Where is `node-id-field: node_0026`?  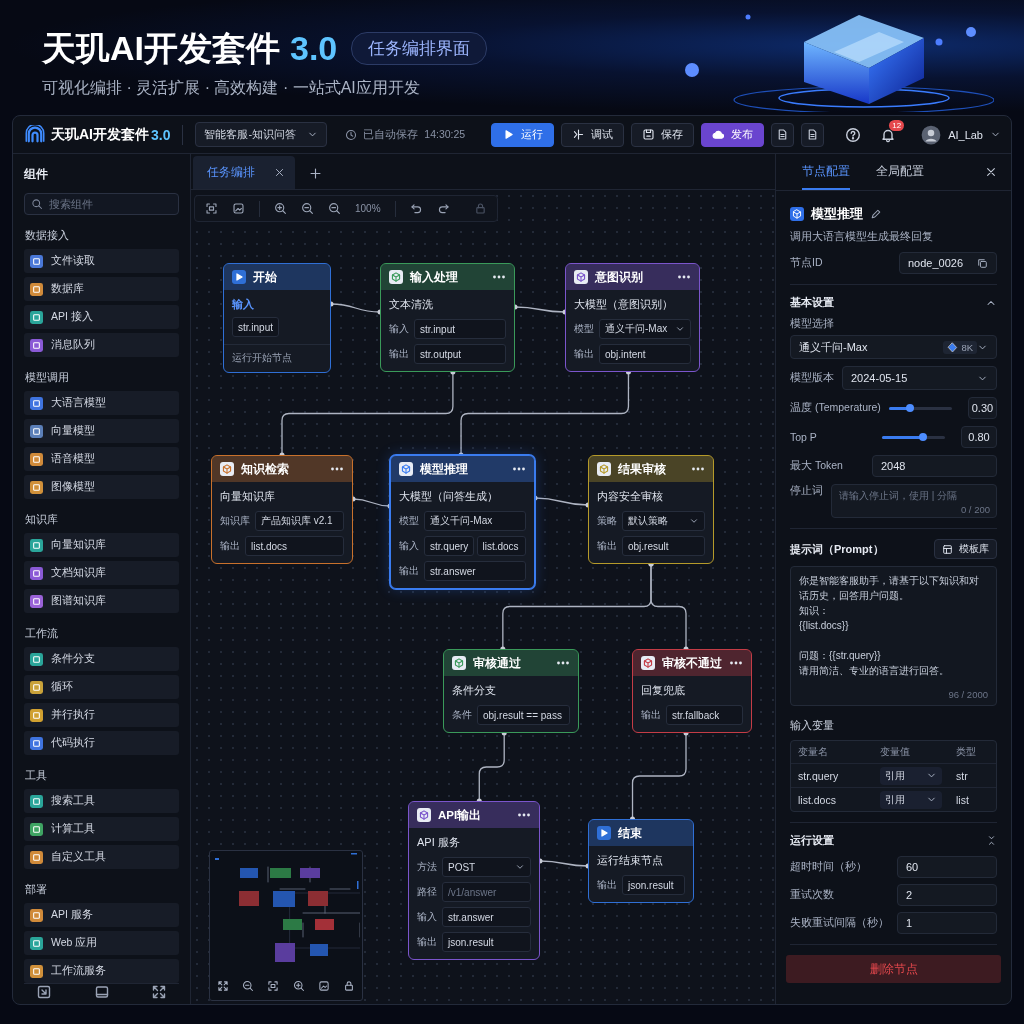 node-id-field: node_0026 is located at coordinates (948, 263).